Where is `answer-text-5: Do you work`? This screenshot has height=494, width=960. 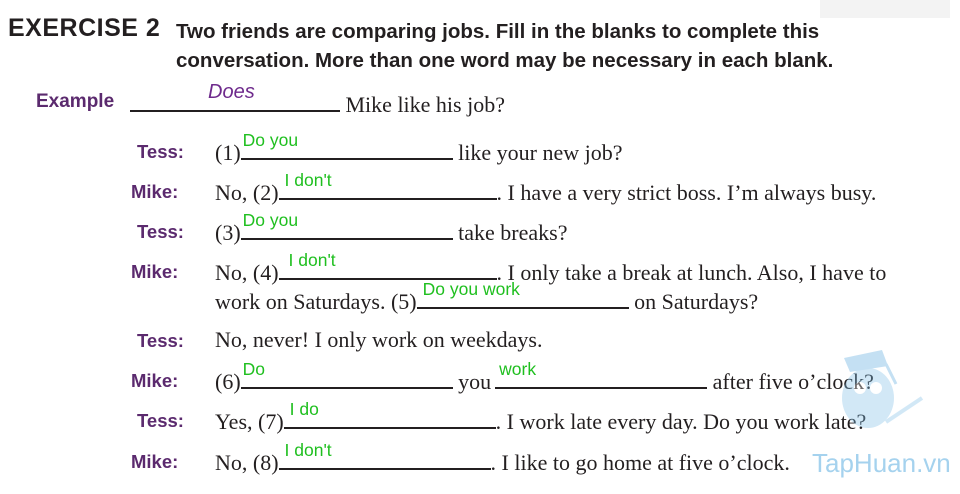 answer-text-5: Do you work is located at coordinates (471, 289).